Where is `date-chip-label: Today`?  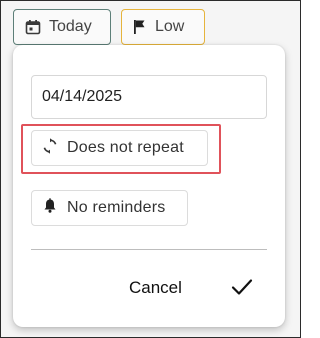 date-chip-label: Today is located at coordinates (70, 26).